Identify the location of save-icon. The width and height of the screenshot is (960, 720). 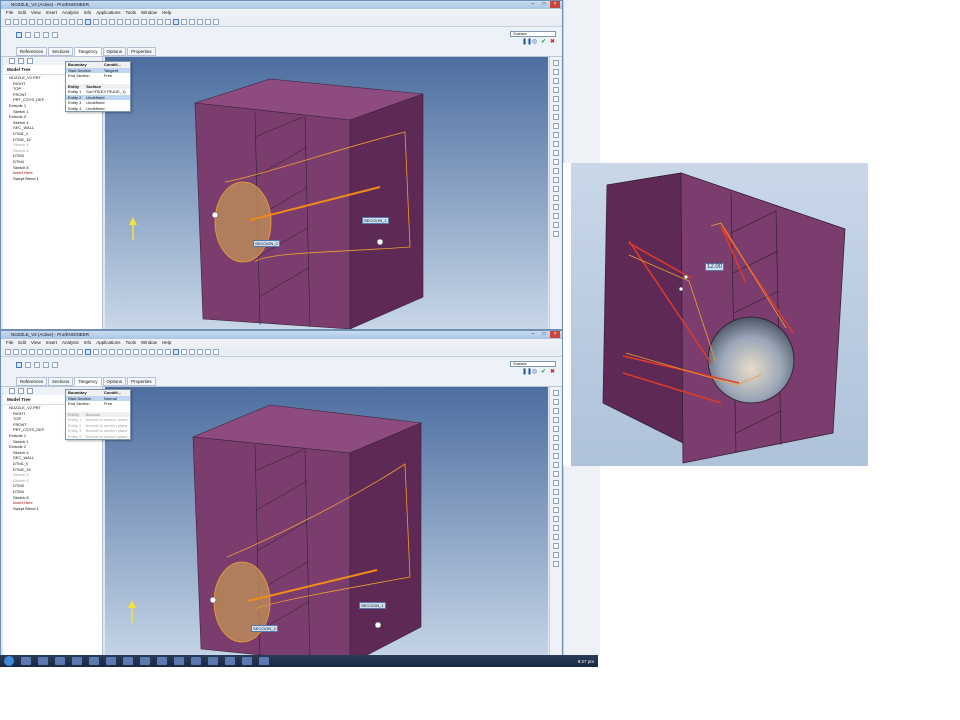
(24, 352).